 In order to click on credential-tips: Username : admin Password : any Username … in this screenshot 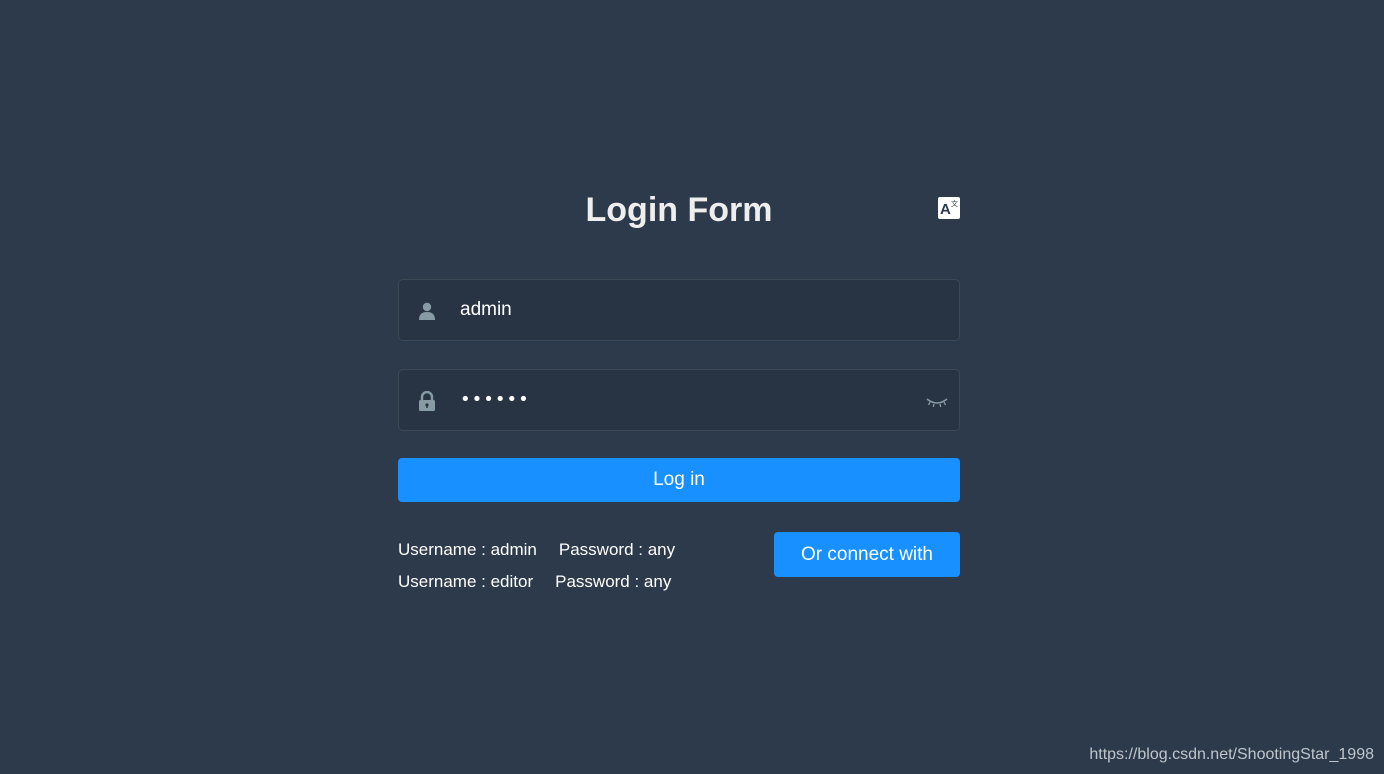, I will do `click(536, 572)`.